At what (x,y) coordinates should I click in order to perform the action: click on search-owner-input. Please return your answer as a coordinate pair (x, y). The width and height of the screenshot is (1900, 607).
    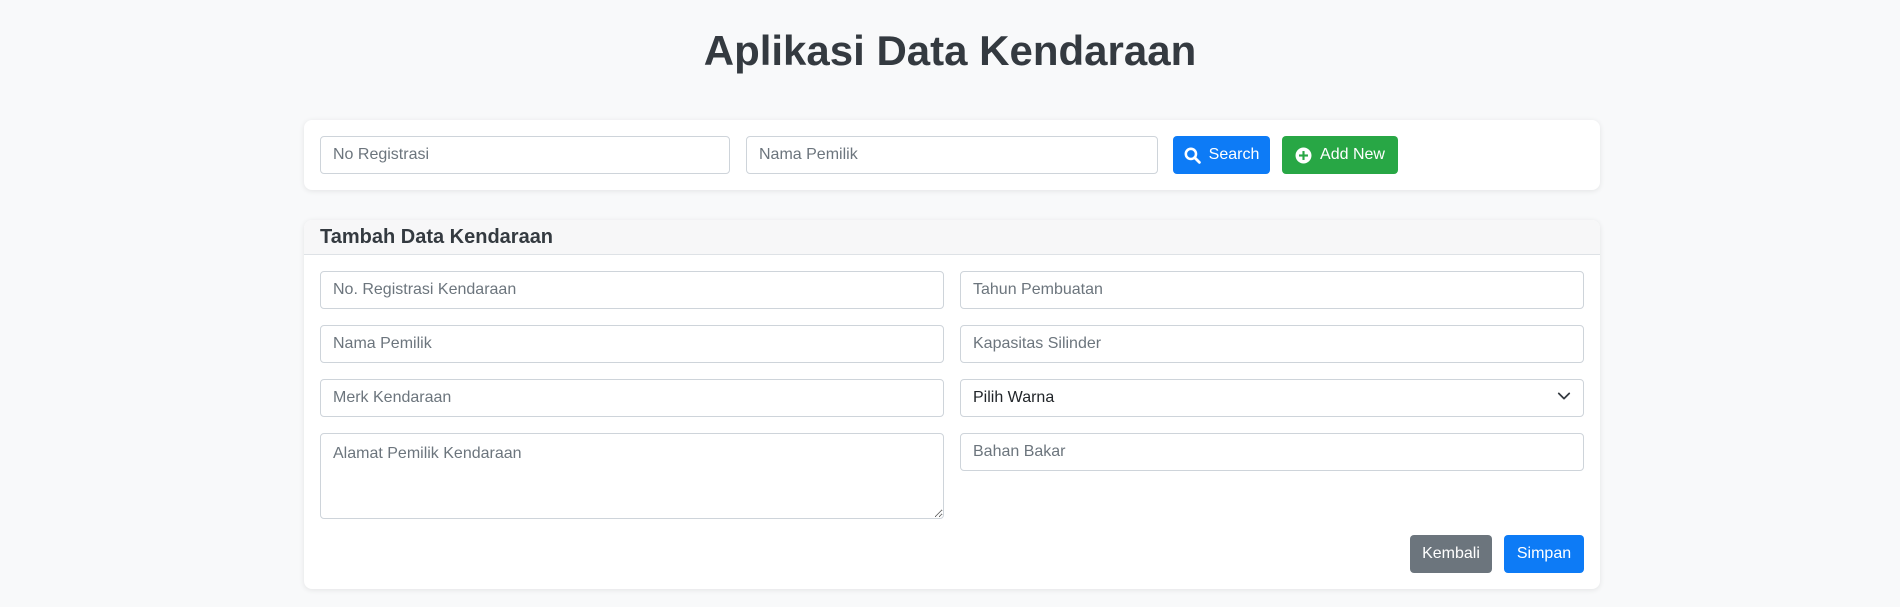
    Looking at the image, I should click on (952, 155).